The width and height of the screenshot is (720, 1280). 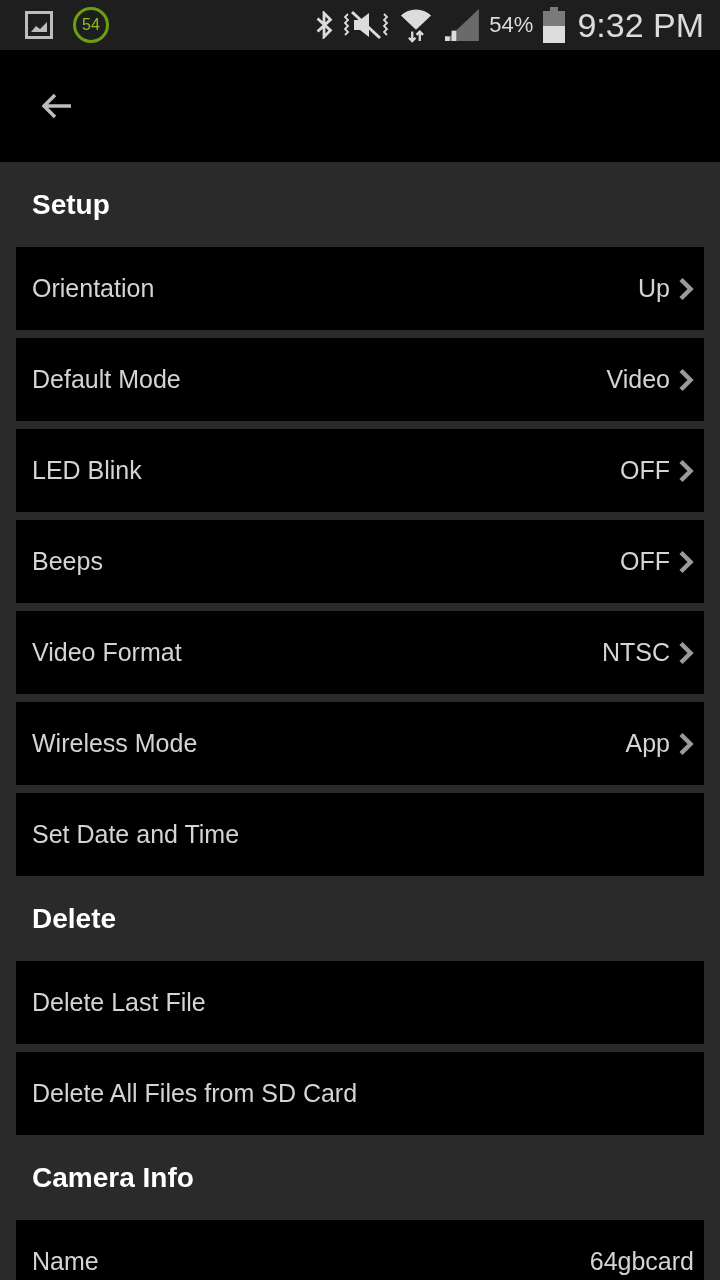 I want to click on image-icon, so click(x=39, y=25).